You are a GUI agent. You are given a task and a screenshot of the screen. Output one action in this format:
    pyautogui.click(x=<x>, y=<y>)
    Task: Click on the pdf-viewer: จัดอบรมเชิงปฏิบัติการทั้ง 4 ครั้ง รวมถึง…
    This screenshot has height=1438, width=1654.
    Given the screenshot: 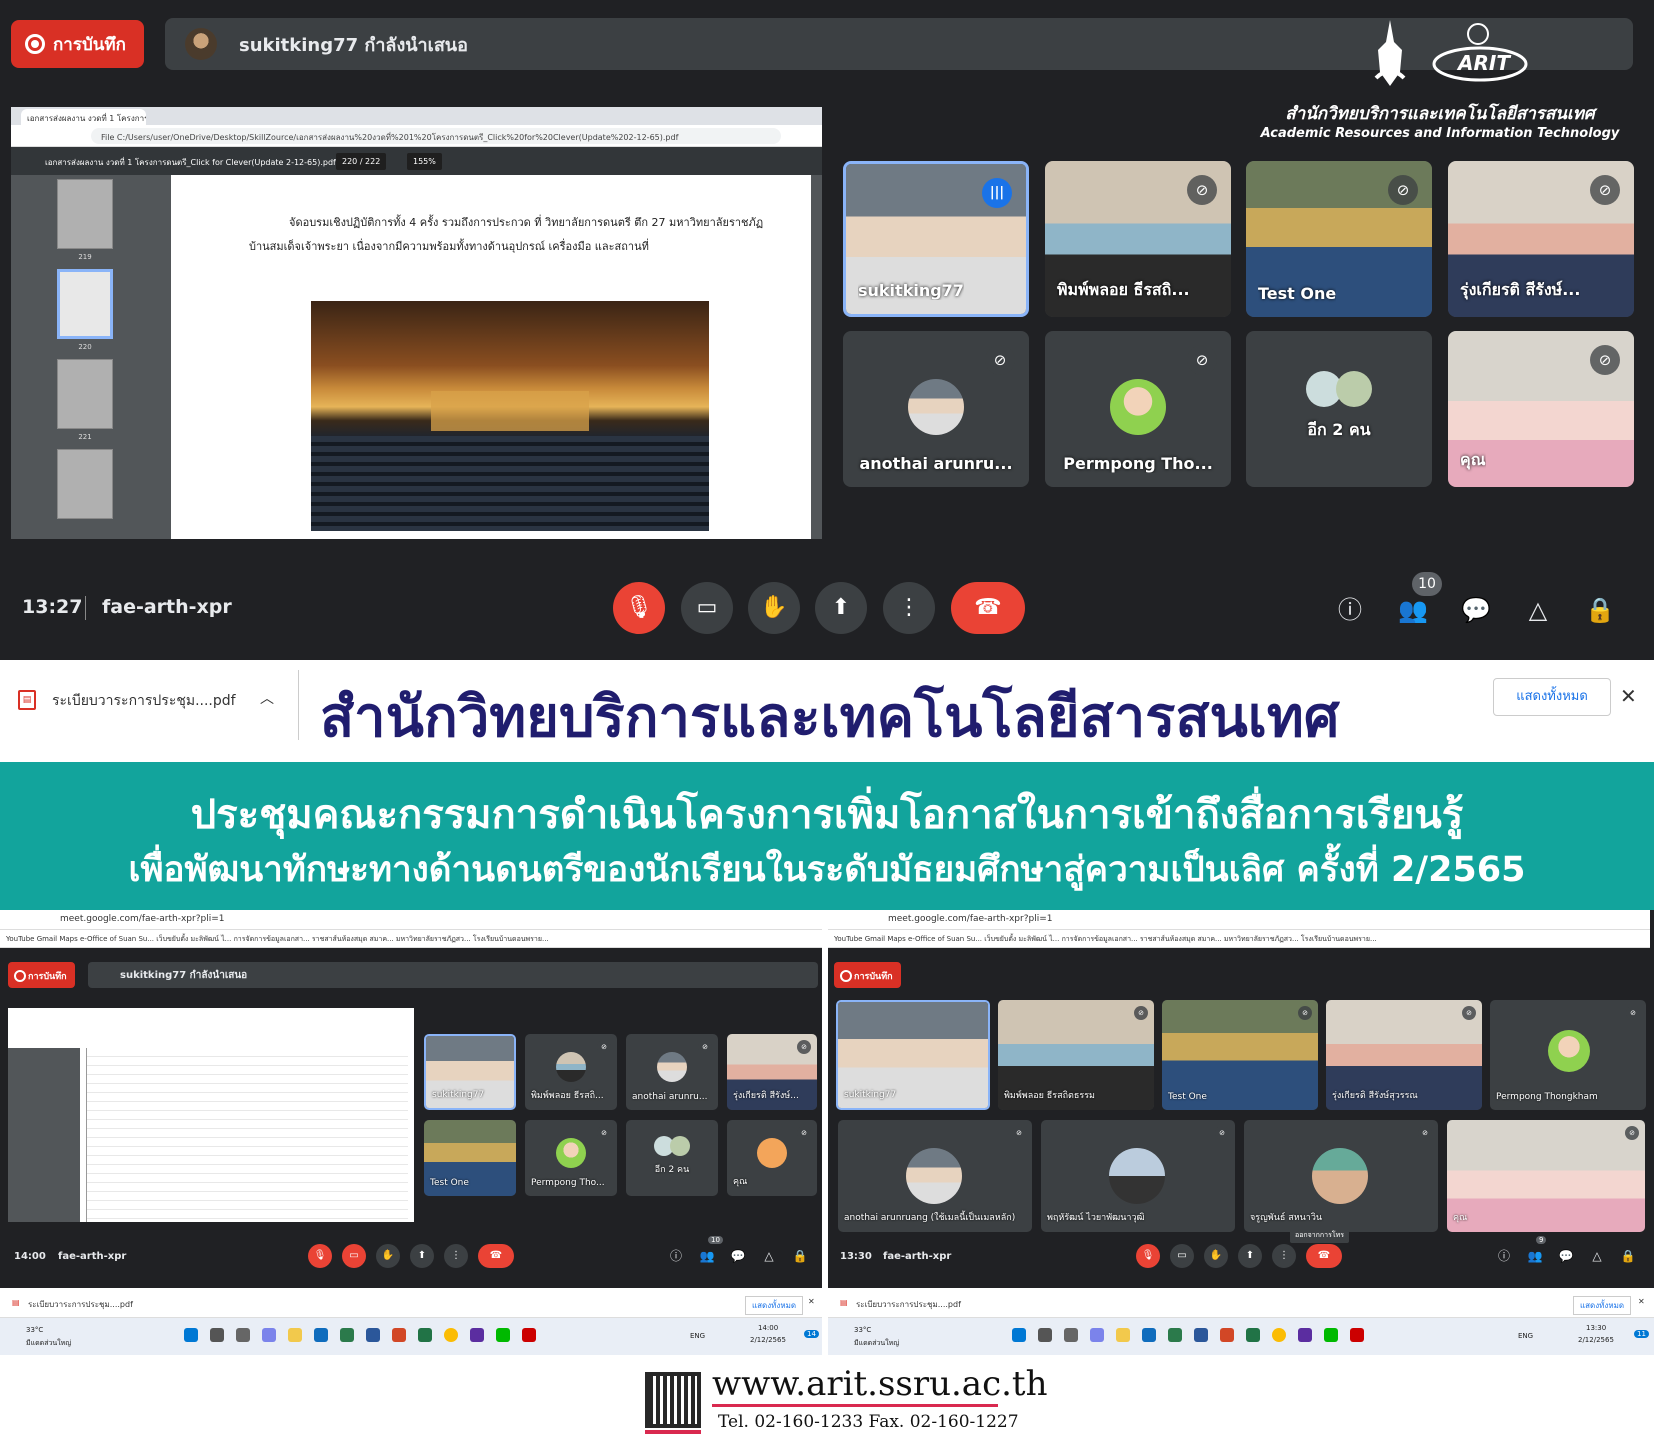 What is the action you would take?
    pyautogui.click(x=491, y=357)
    